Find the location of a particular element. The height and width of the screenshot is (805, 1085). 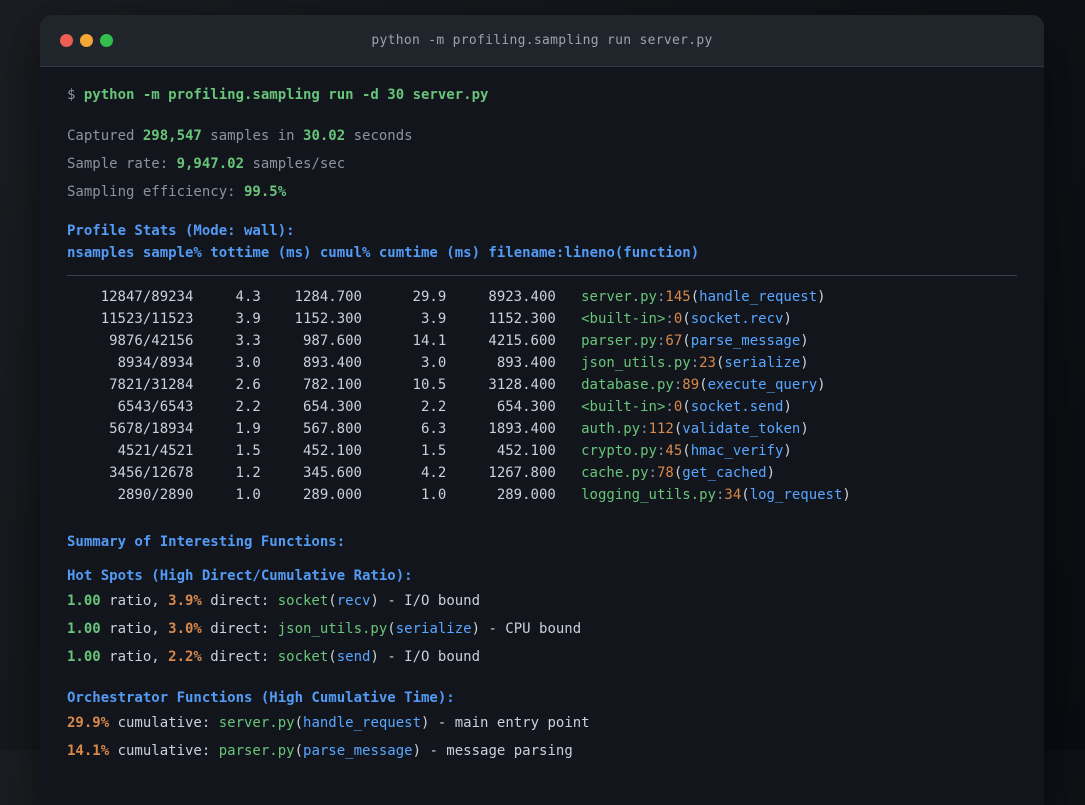

sample-pct-cell: 2.6 is located at coordinates (248, 385).